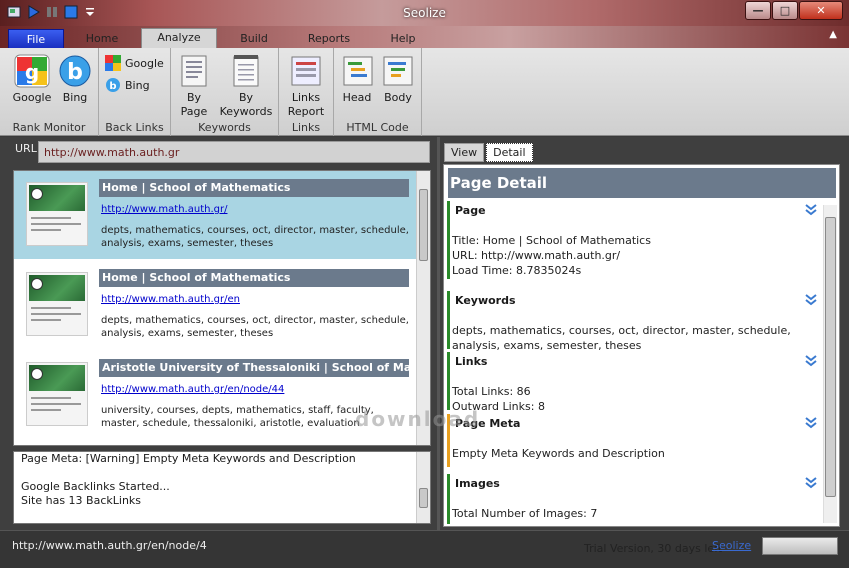 The height and width of the screenshot is (568, 849). Describe the element at coordinates (464, 152) in the screenshot. I see `tab-view: View` at that location.